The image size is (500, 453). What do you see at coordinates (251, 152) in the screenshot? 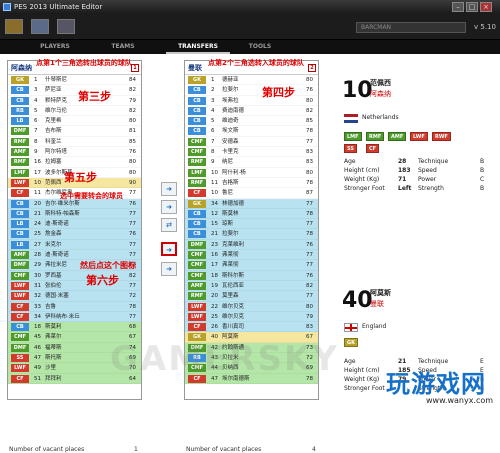
I see `player-row: CMF 8 卡里克 83` at bounding box center [251, 152].